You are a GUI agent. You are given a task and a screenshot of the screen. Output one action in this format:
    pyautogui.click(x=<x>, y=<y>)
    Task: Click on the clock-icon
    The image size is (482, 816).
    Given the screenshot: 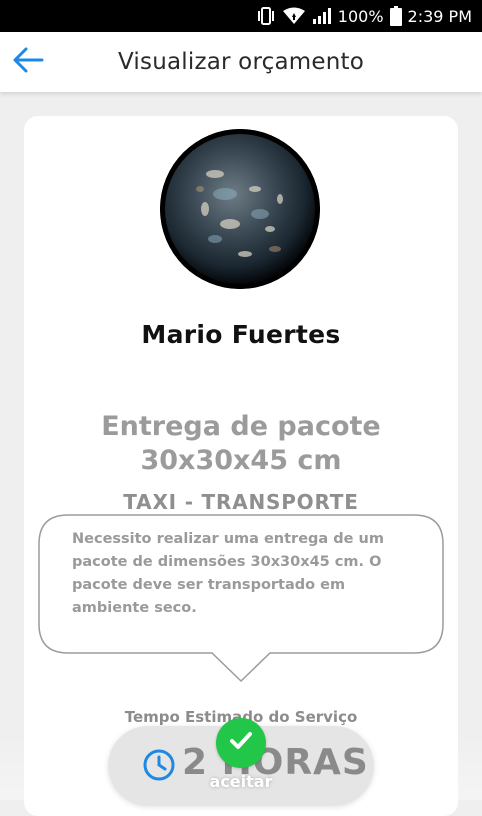 What is the action you would take?
    pyautogui.click(x=159, y=767)
    